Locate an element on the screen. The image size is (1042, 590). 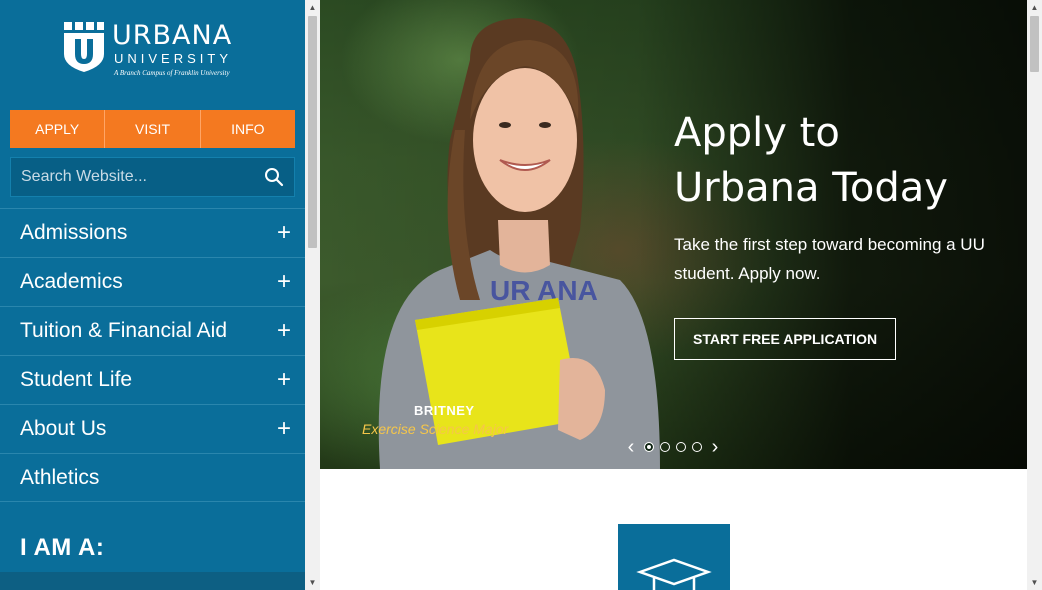
search-icon is located at coordinates (274, 177).